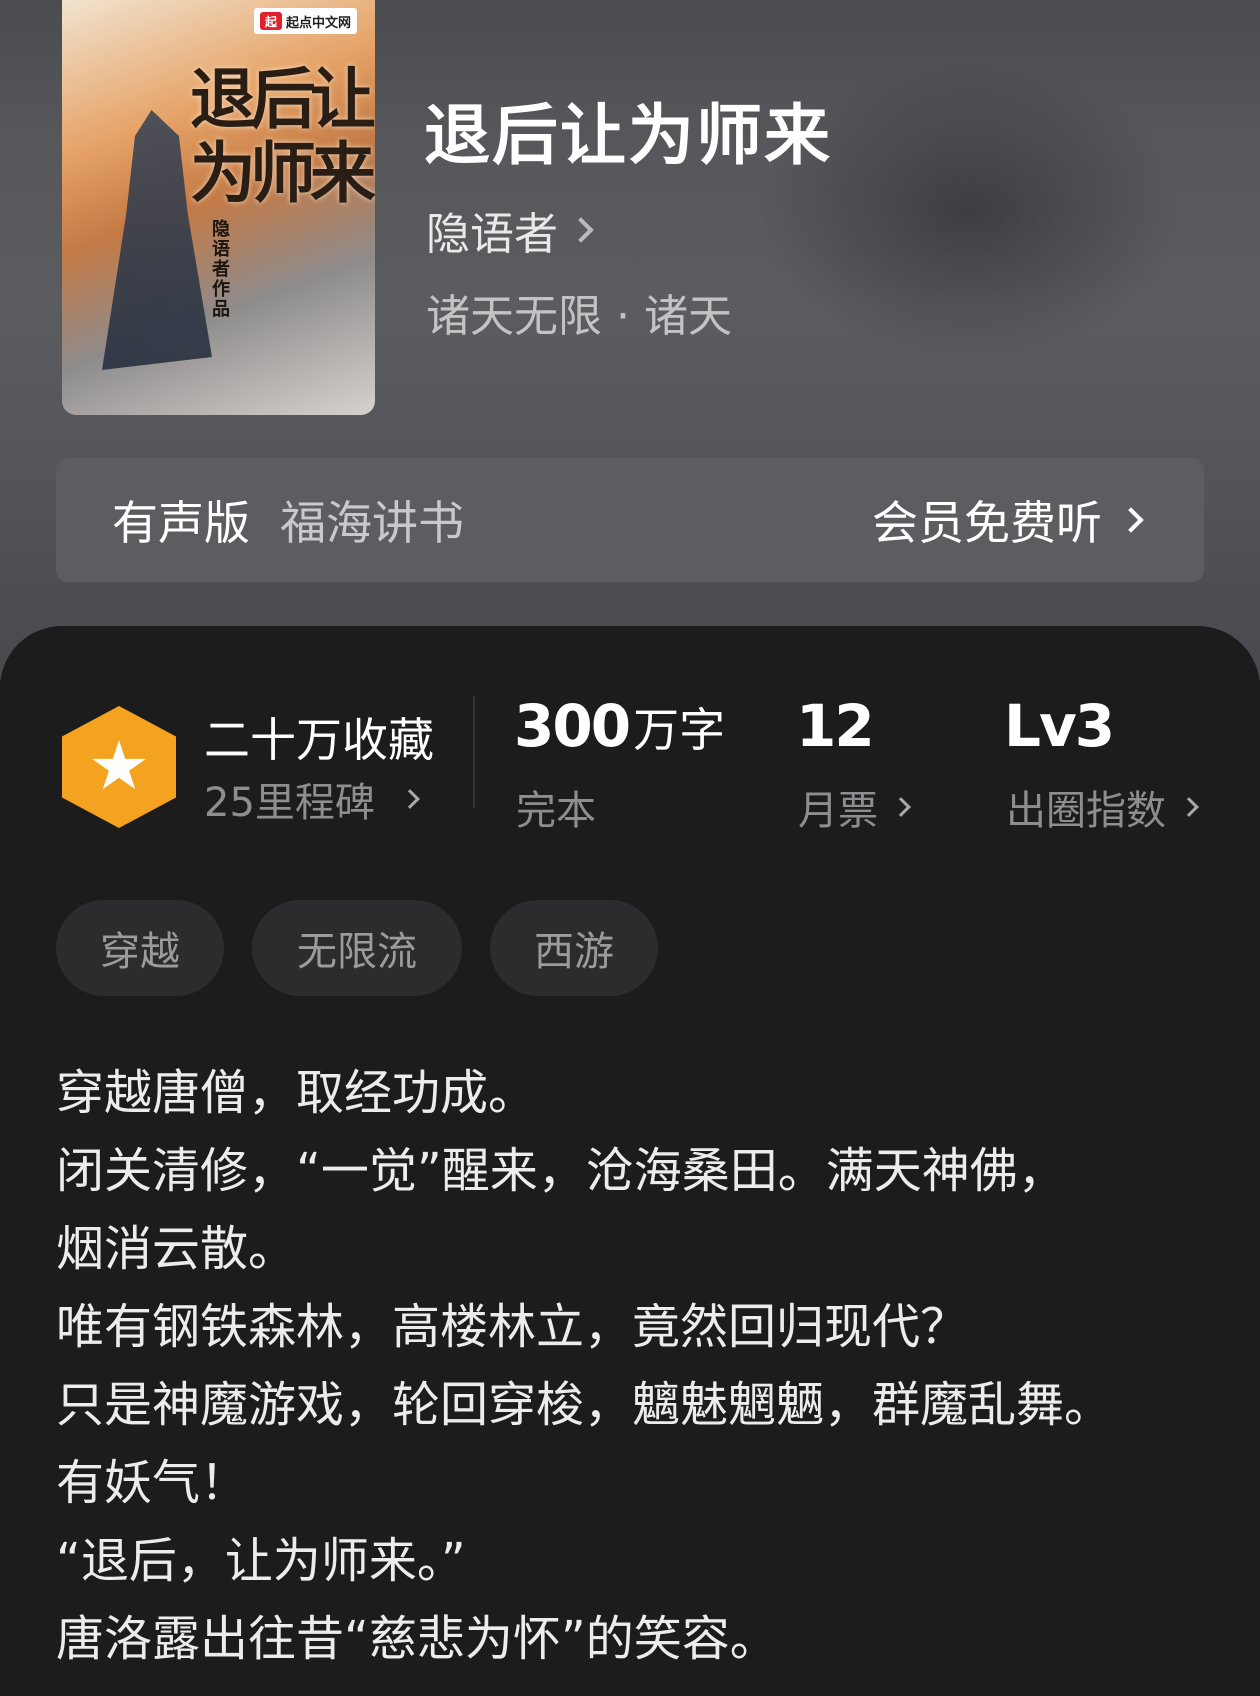 Image resolution: width=1260 pixels, height=1696 pixels. What do you see at coordinates (417, 1639) in the screenshot?
I see `synopsis-line: 唐洛露出往昔“慈悲为怀”的笑容。` at bounding box center [417, 1639].